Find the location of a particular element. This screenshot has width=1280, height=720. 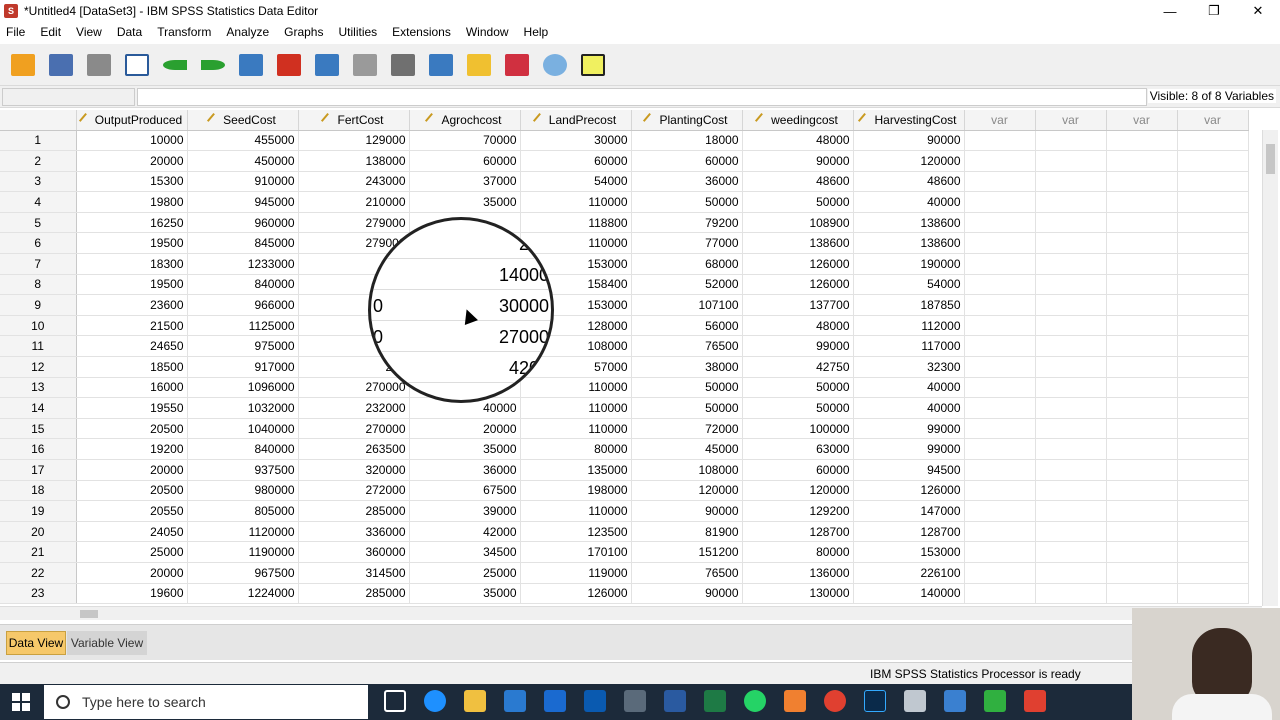

data-cell: 135000 is located at coordinates (576, 470).